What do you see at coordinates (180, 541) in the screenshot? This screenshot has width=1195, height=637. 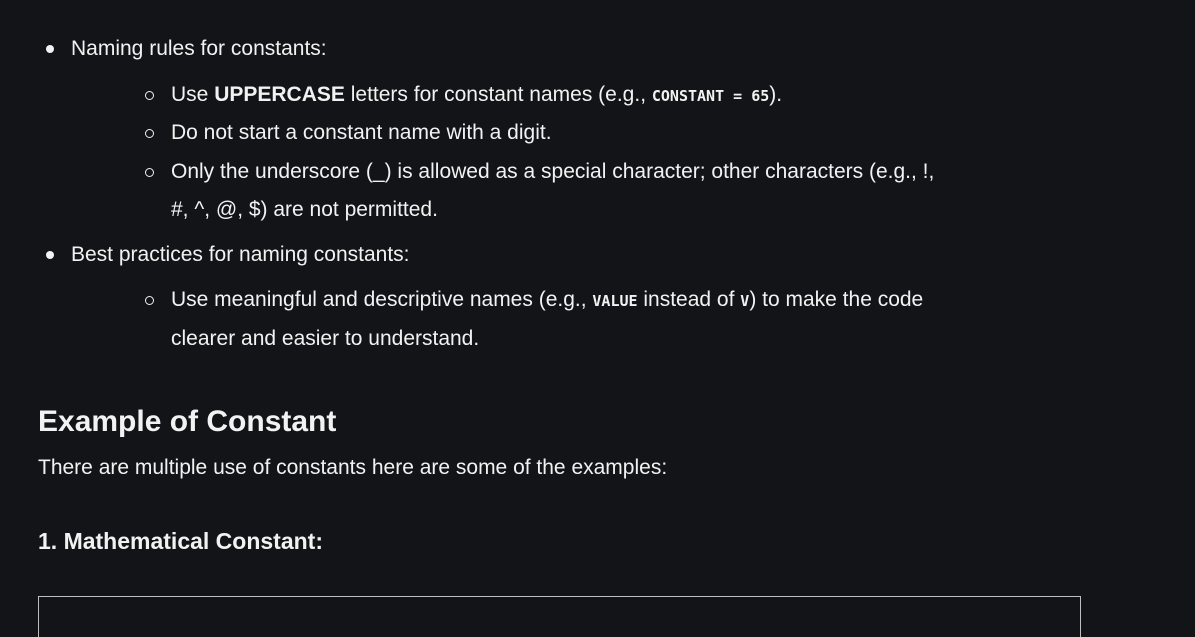 I see `subheading: 1. Mathematical Constant:` at bounding box center [180, 541].